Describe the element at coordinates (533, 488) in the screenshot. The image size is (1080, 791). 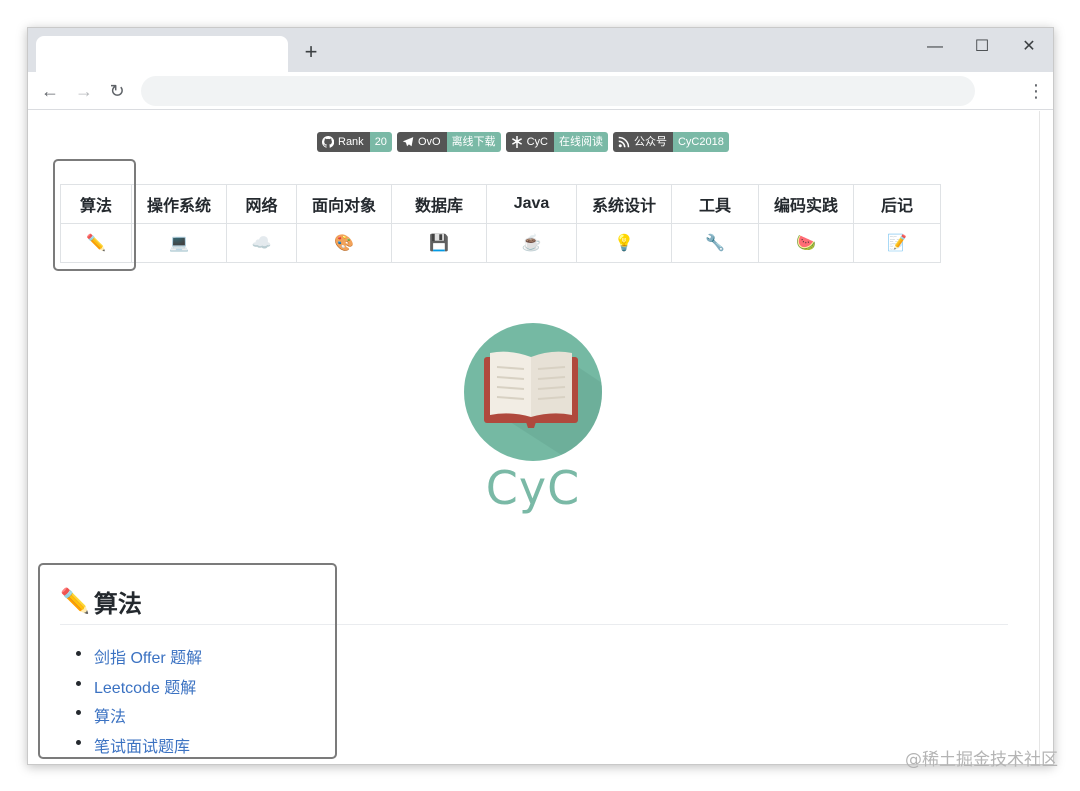
I see `logo-text: CyC` at that location.